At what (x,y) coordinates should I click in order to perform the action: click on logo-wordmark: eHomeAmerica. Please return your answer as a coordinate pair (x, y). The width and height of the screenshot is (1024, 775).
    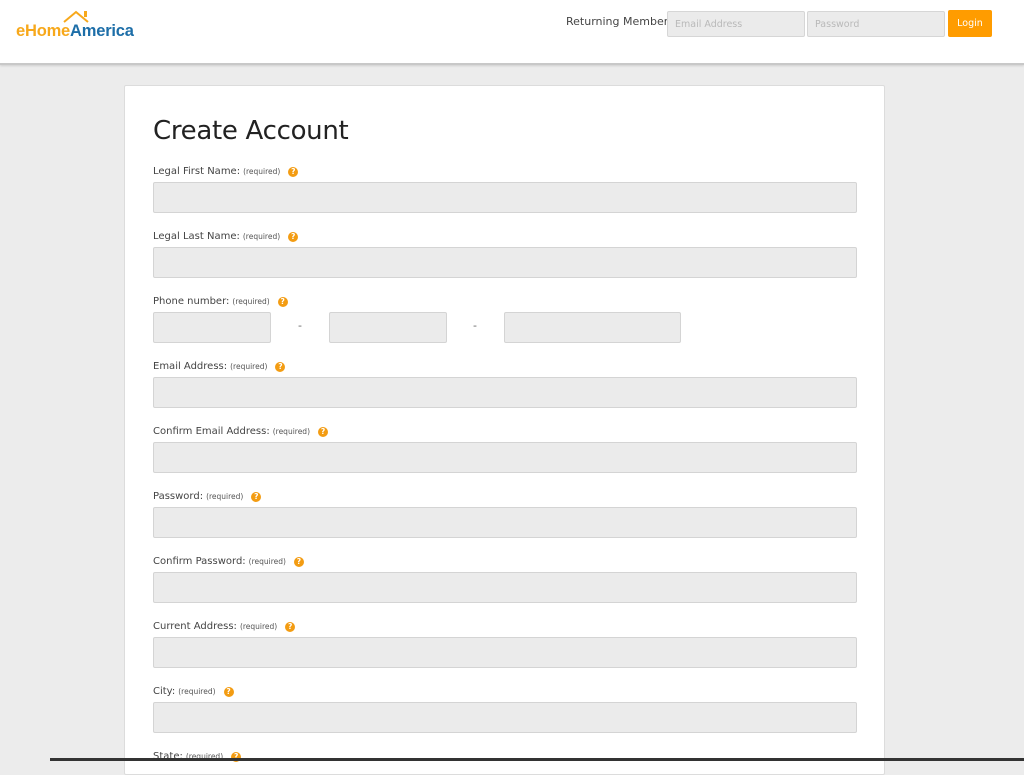
    Looking at the image, I should click on (75, 31).